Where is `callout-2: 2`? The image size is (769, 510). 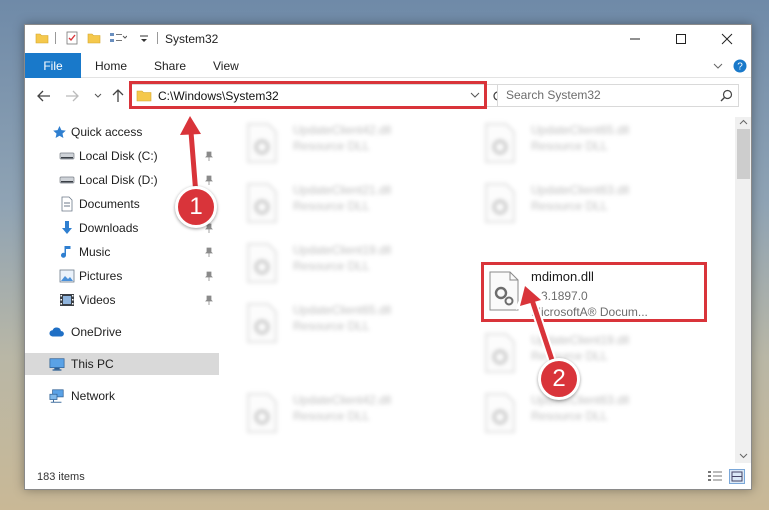
callout-2: 2 is located at coordinates (559, 379).